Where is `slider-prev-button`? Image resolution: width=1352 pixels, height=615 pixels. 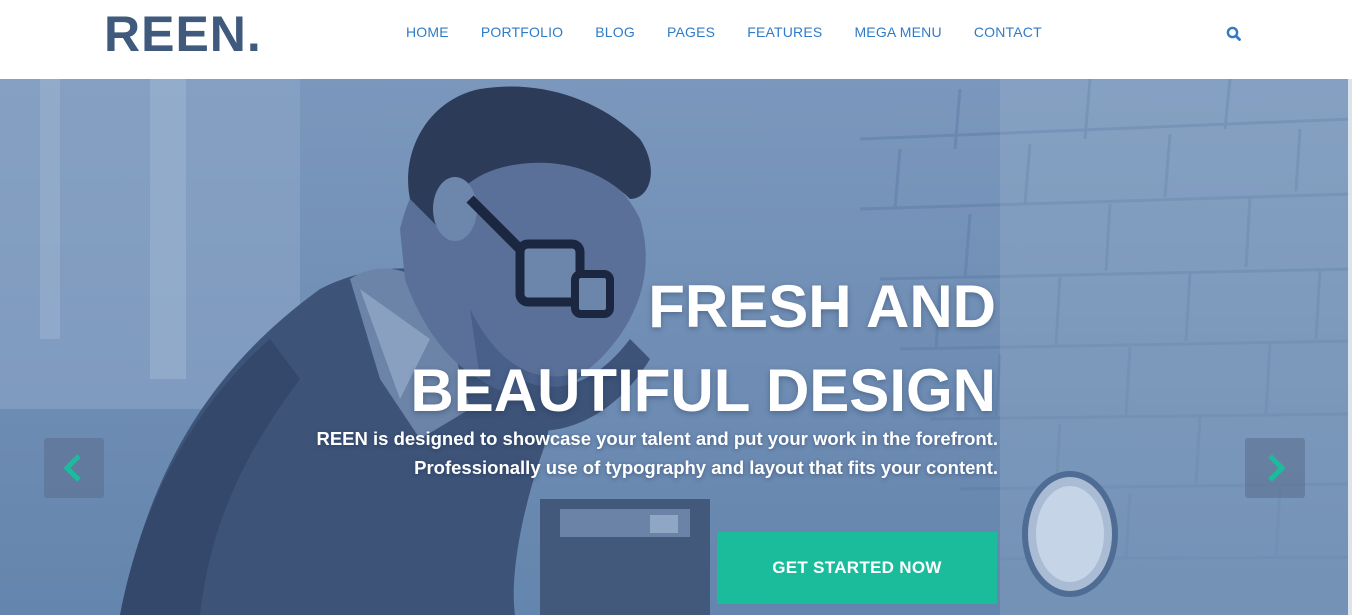
slider-prev-button is located at coordinates (74, 468).